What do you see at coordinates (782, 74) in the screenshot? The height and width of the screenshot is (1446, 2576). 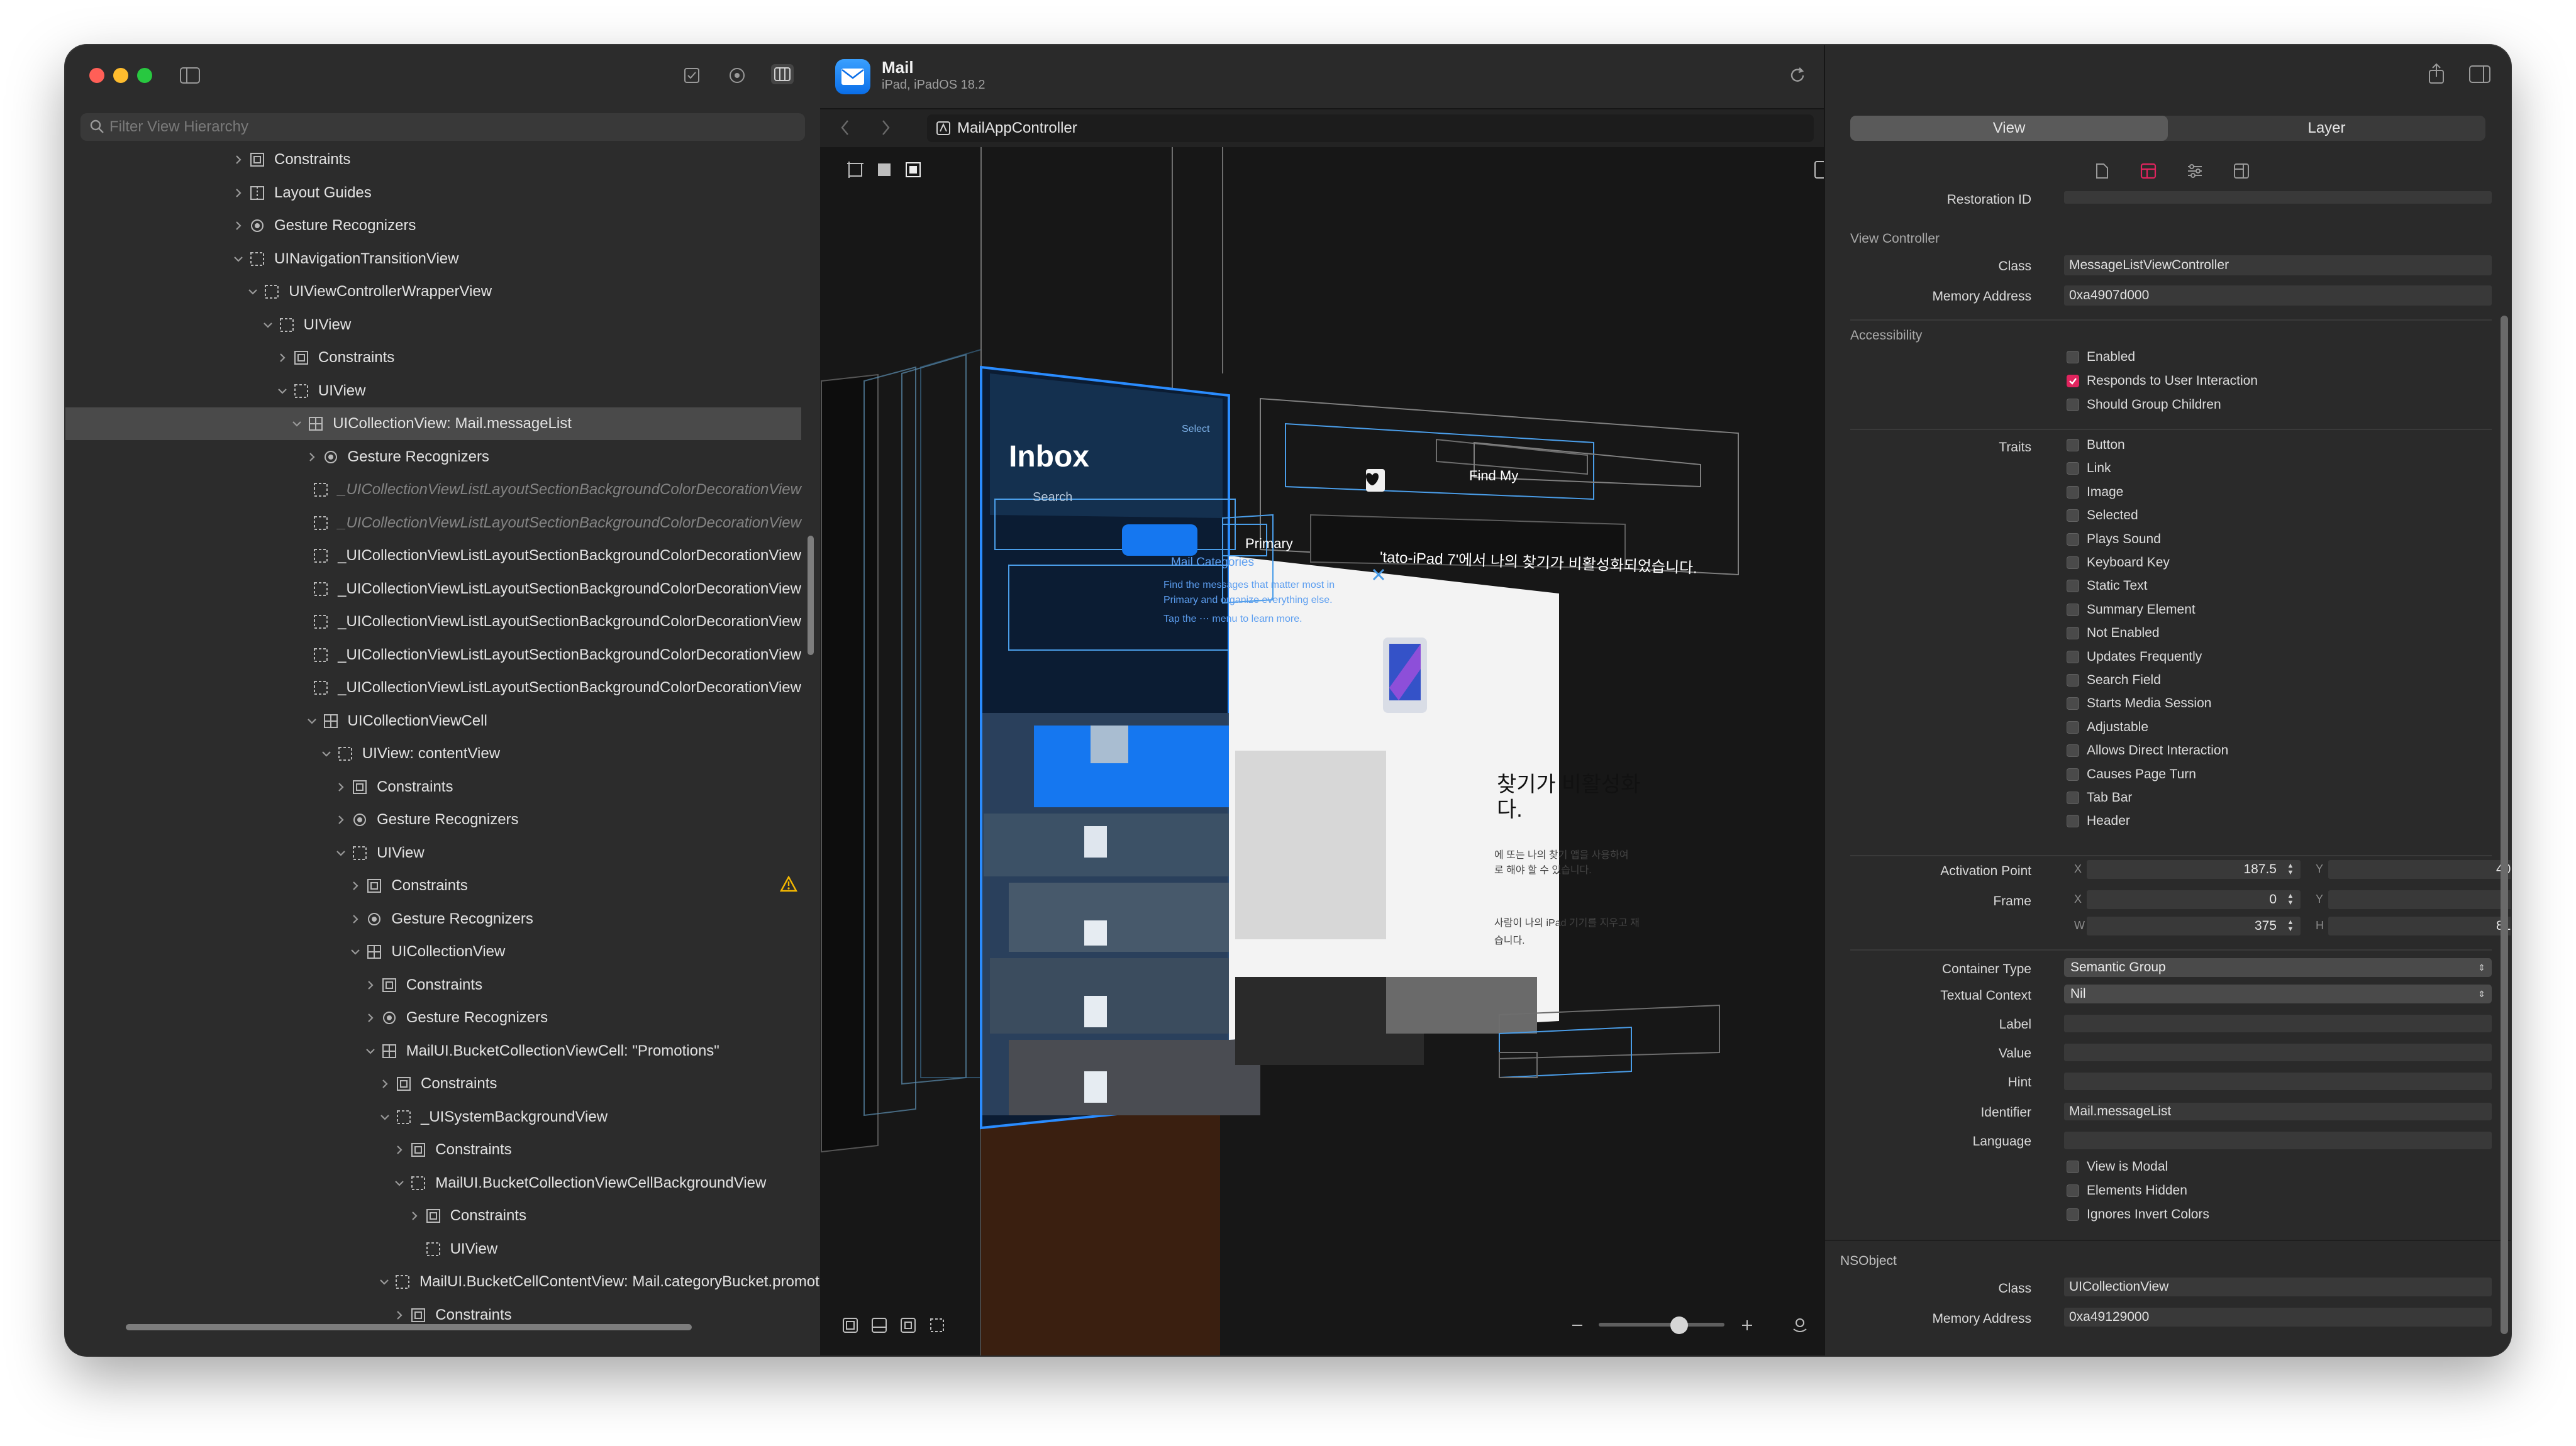 I see `inspector-toggle-icon` at bounding box center [782, 74].